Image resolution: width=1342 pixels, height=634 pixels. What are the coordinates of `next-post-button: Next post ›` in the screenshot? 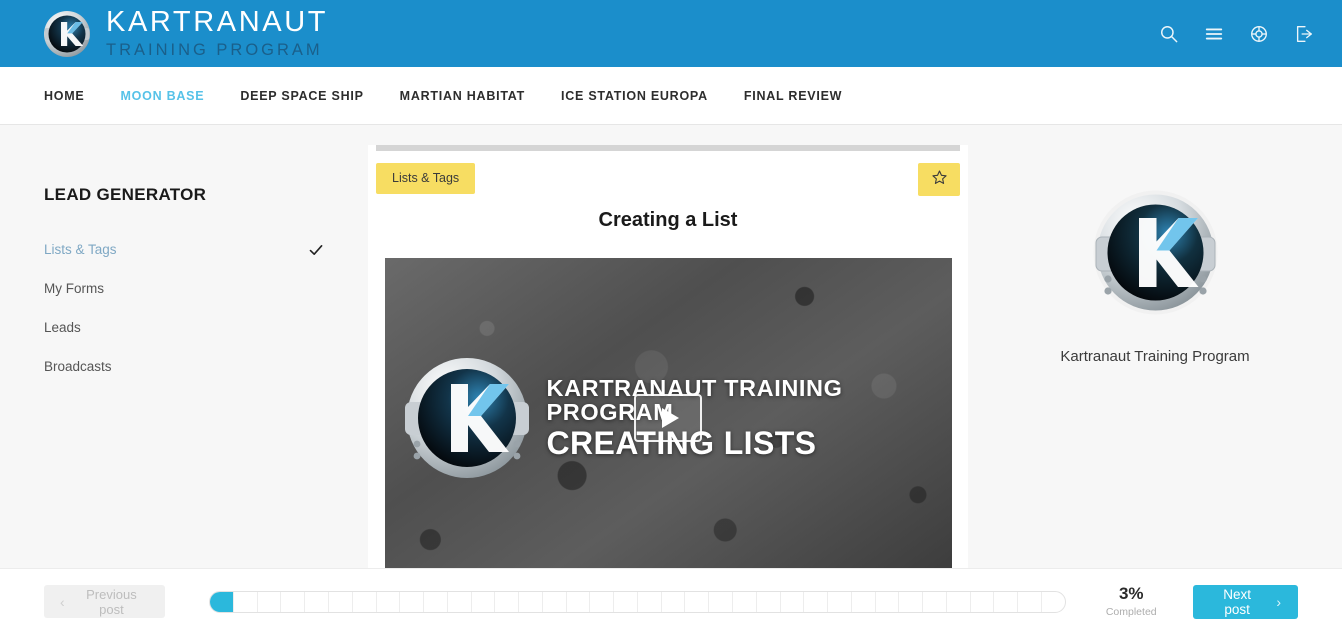 It's located at (1245, 601).